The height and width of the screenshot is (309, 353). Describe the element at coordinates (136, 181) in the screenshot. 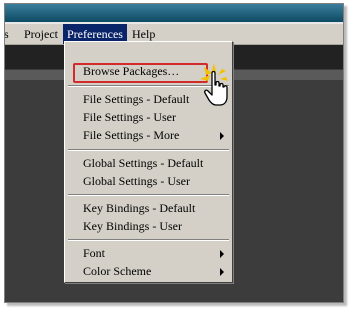

I see `menu-item-label: Global Settings - User` at that location.